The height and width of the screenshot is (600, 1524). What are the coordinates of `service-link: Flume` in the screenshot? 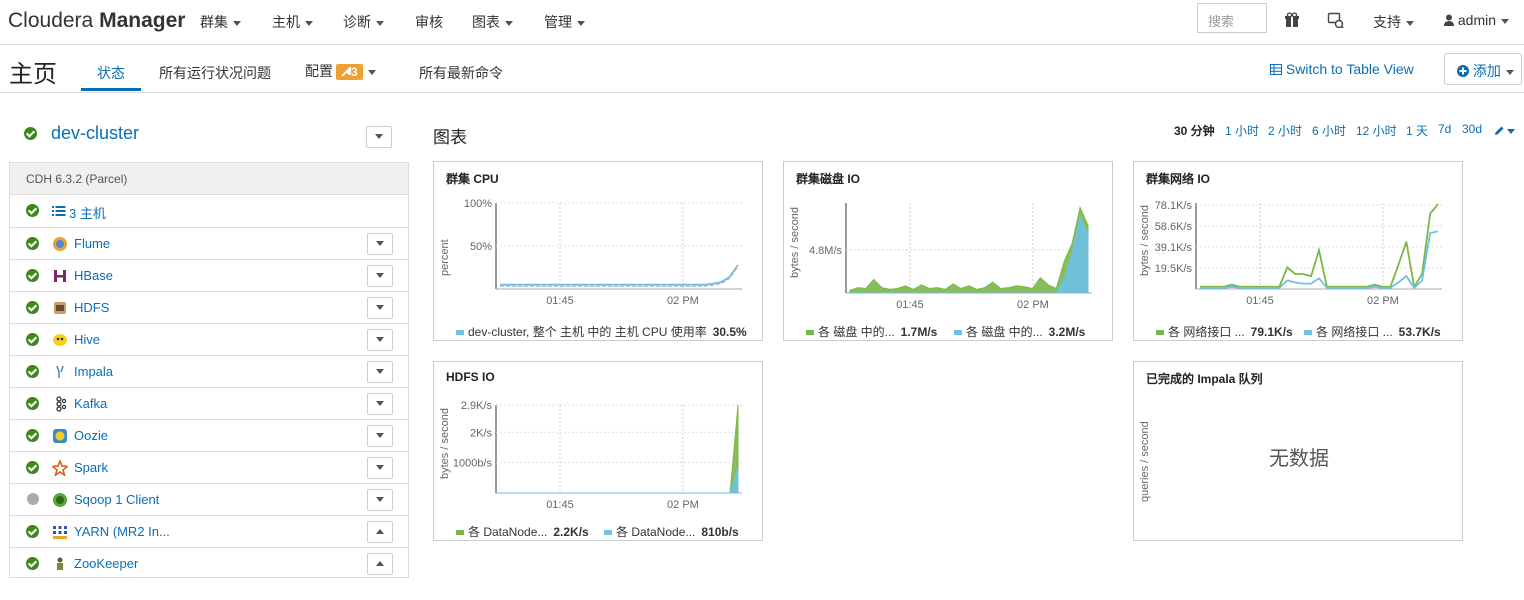 It's located at (92, 243).